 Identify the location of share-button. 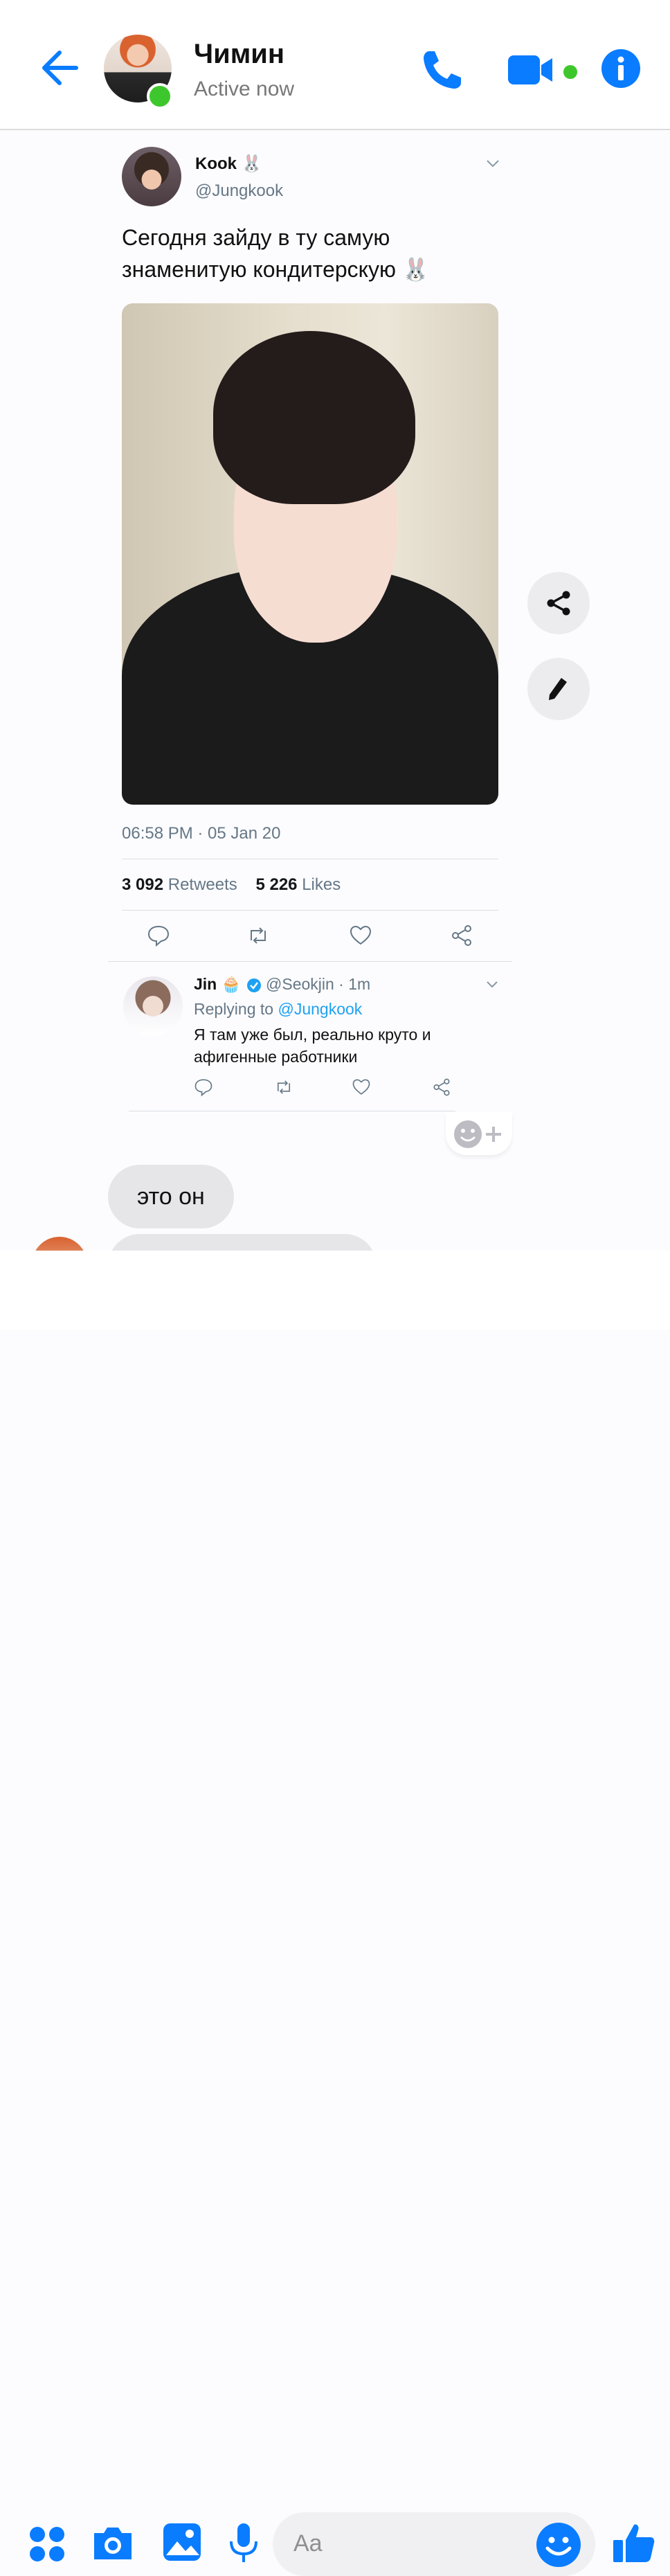
(558, 603).